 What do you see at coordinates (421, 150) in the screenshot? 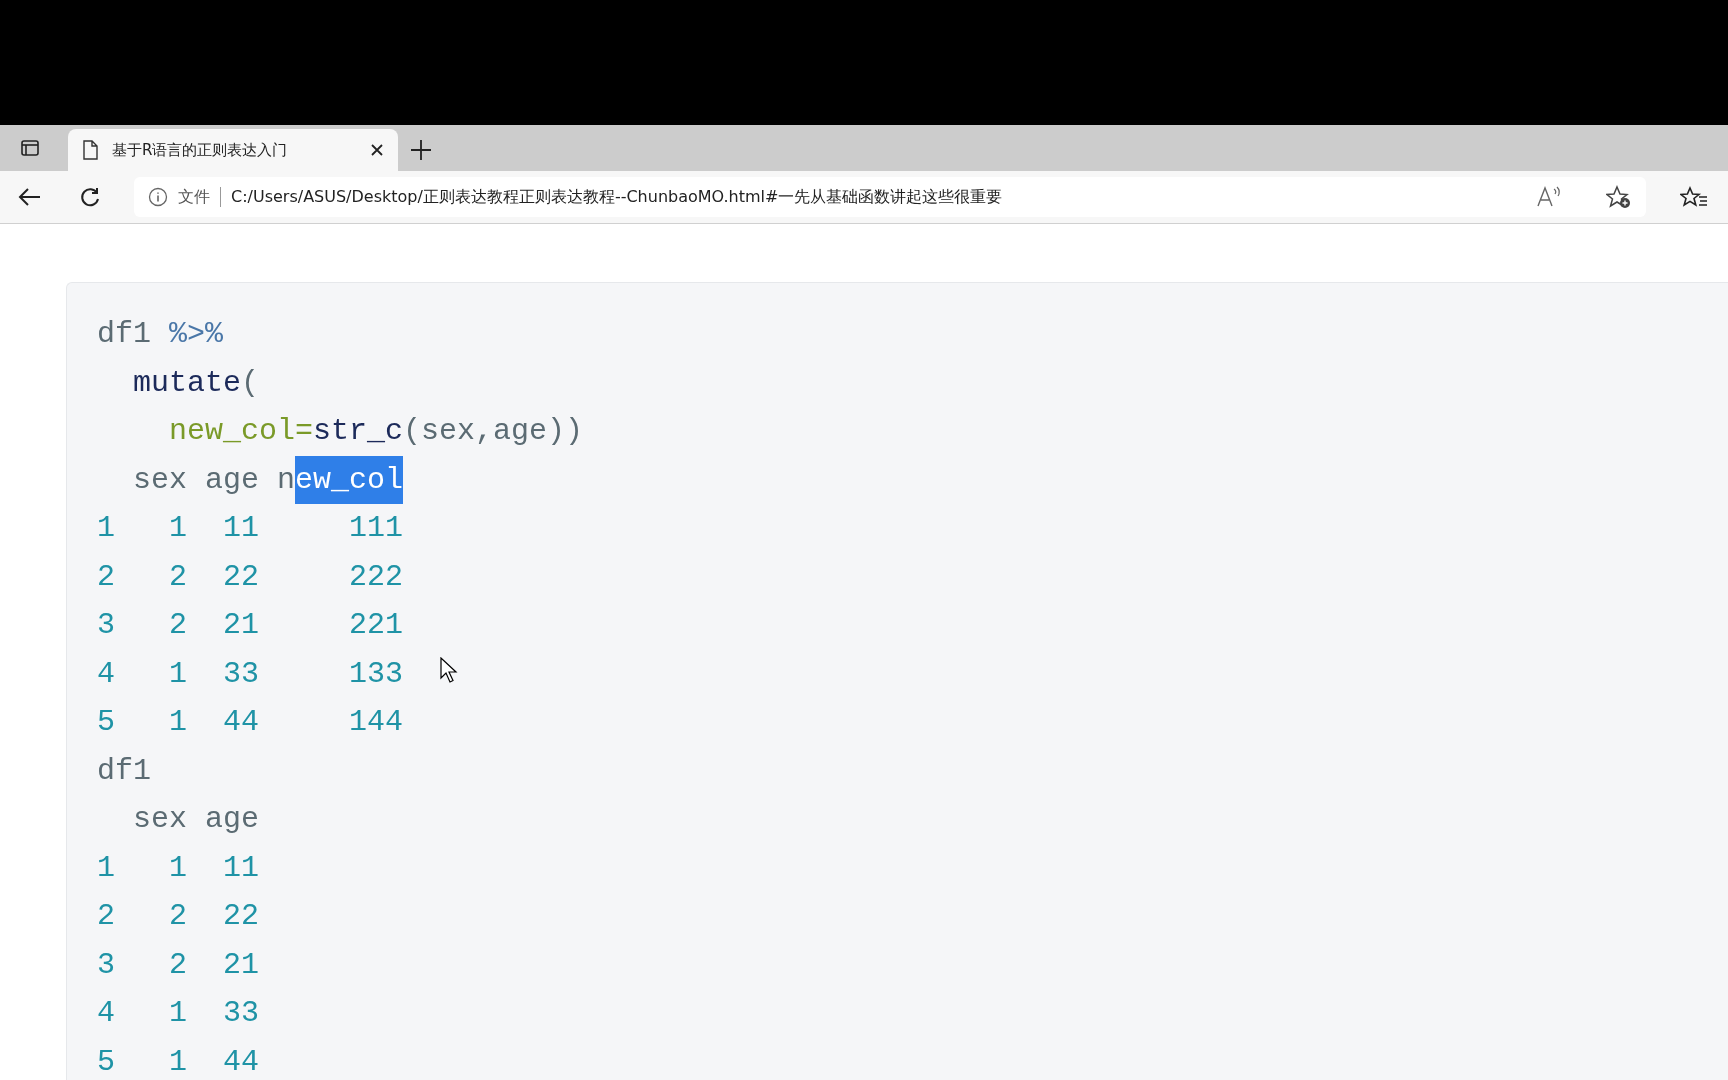
I see `plus-icon` at bounding box center [421, 150].